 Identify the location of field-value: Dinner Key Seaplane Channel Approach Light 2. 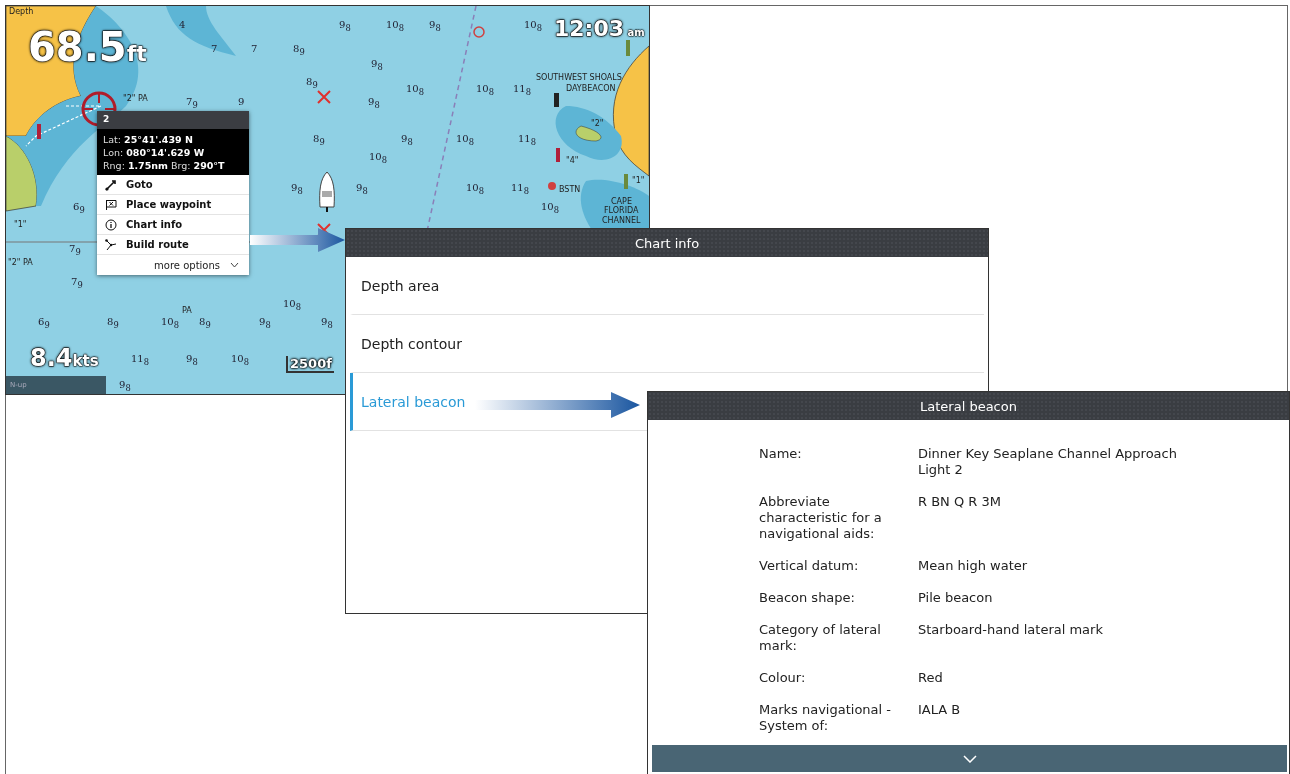
(1048, 462).